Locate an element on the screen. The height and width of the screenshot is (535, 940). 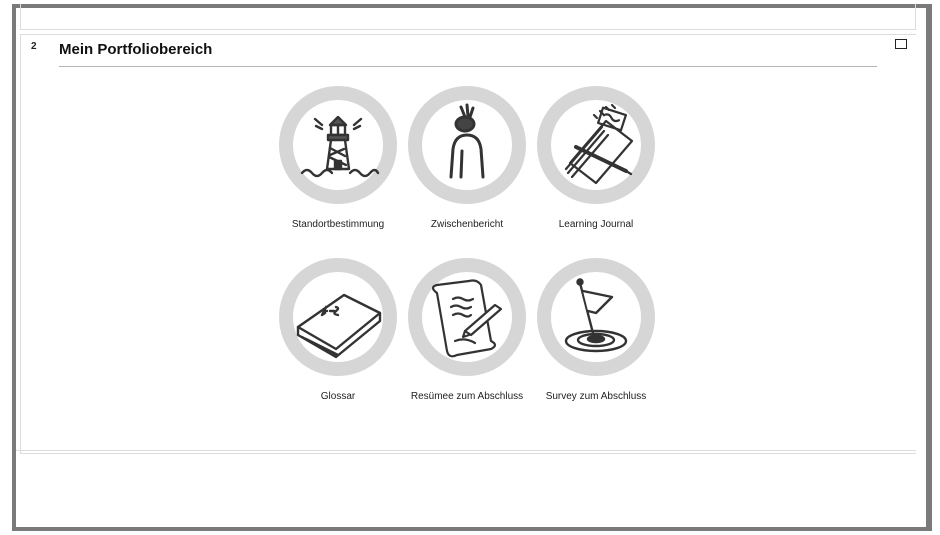
activity-label: Learning Journal is located at coordinates (596, 224).